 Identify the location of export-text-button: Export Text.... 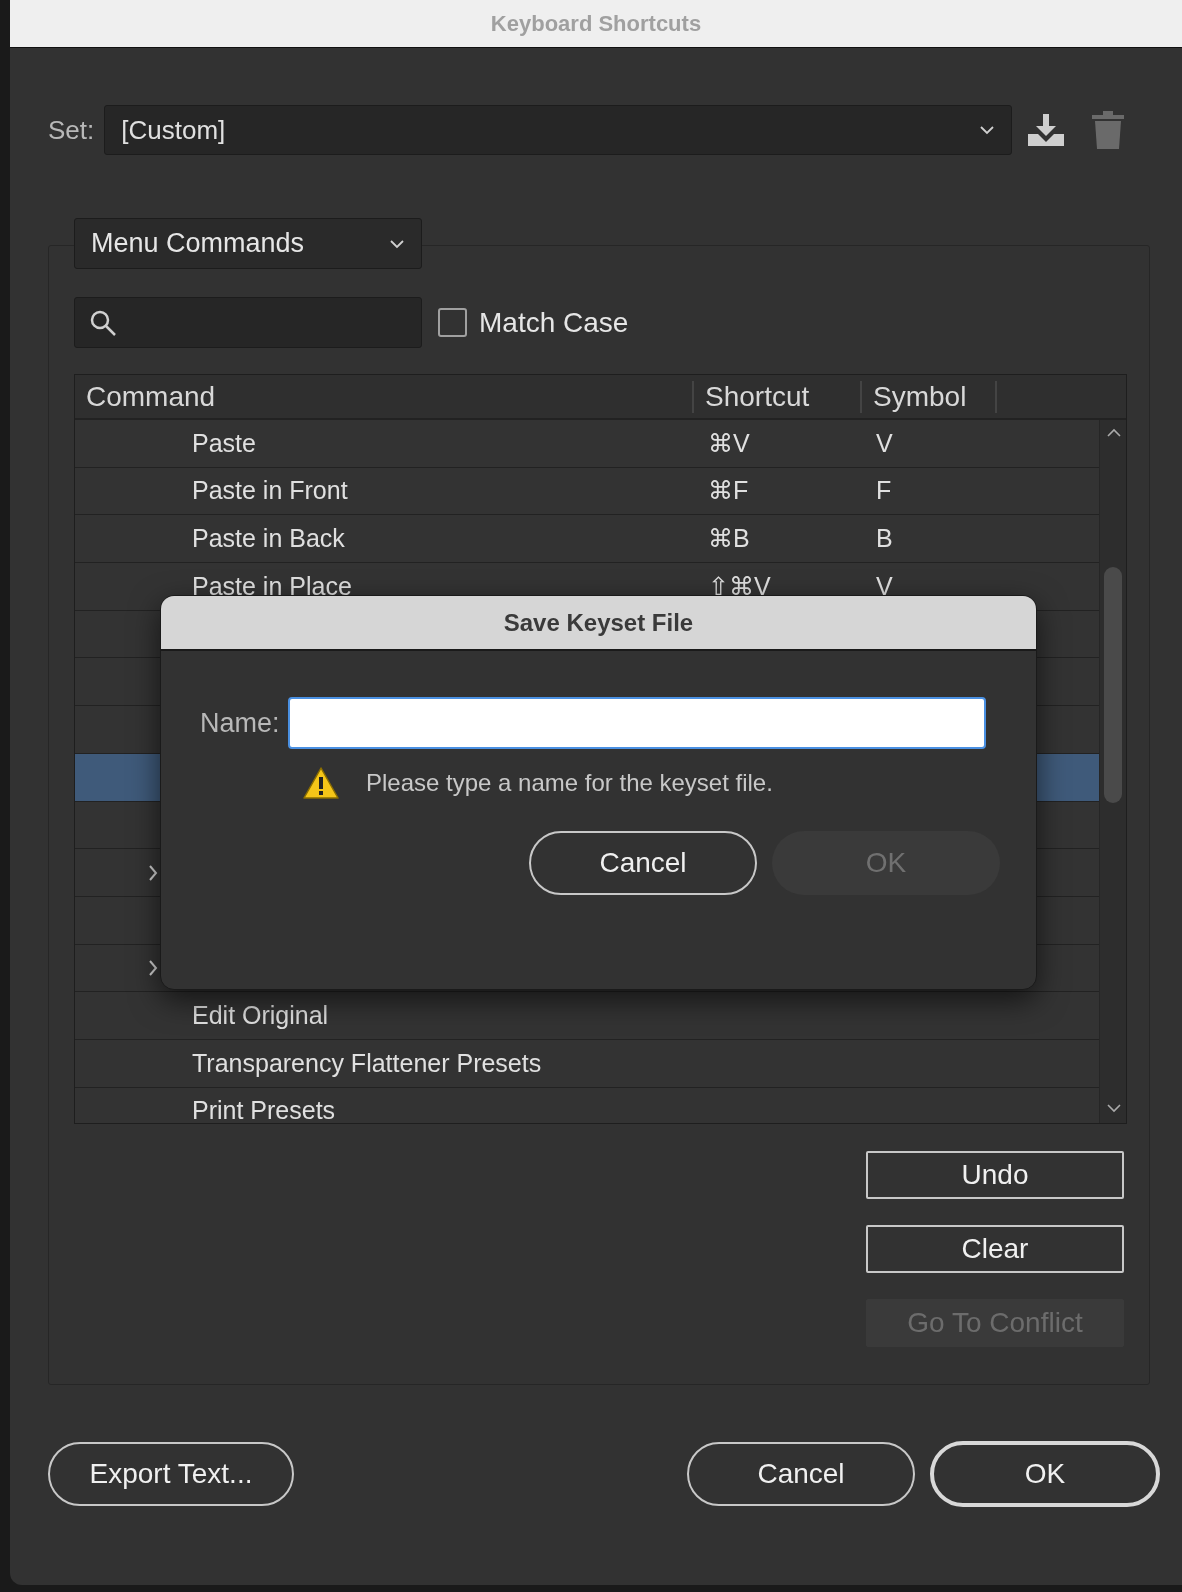
(171, 1474).